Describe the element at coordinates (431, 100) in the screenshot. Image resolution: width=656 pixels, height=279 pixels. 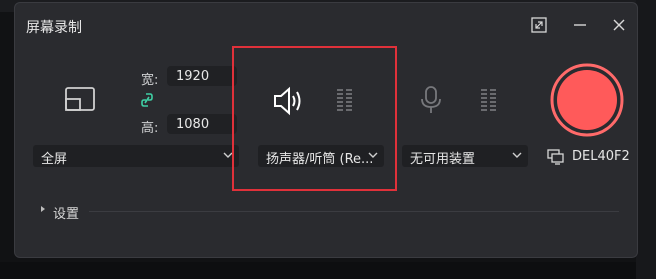
I see `microphone-icon` at that location.